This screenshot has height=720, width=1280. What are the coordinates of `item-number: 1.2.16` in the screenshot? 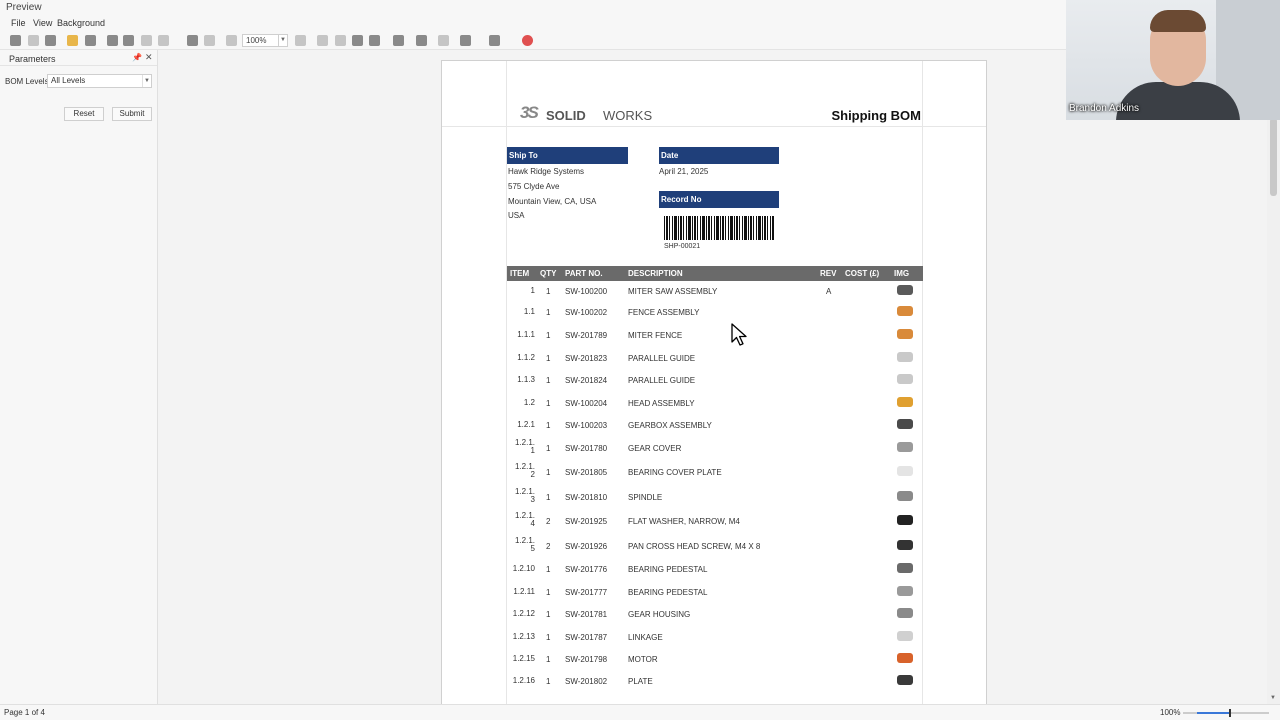 It's located at (523, 680).